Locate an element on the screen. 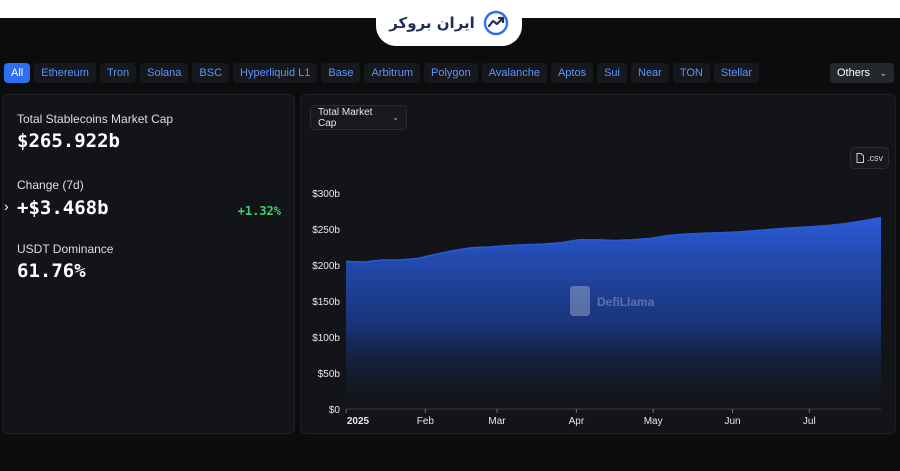 The width and height of the screenshot is (900, 471). metric-select-label: Total Market Cap is located at coordinates (345, 117).